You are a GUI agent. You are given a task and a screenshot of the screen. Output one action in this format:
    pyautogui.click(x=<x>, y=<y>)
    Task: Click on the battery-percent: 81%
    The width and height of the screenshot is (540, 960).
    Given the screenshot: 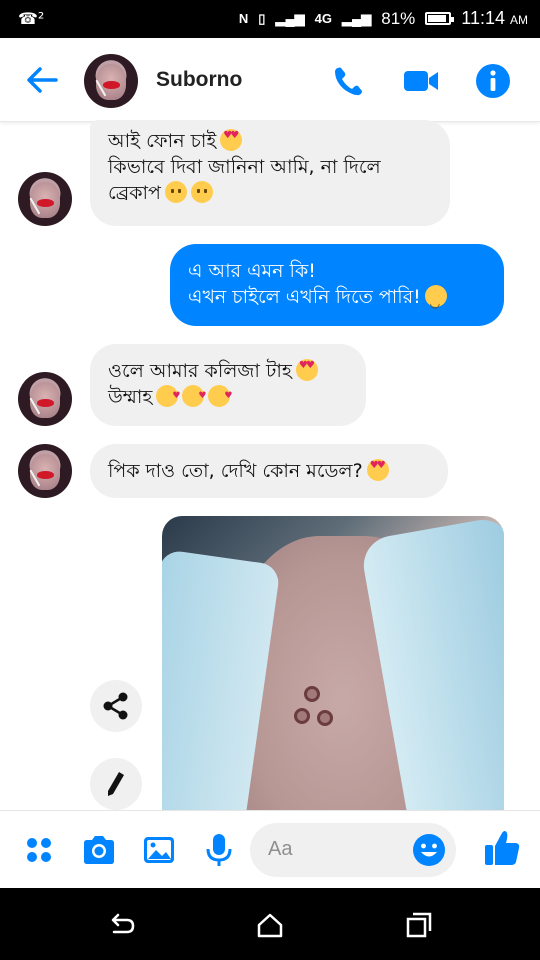 What is the action you would take?
    pyautogui.click(x=398, y=18)
    